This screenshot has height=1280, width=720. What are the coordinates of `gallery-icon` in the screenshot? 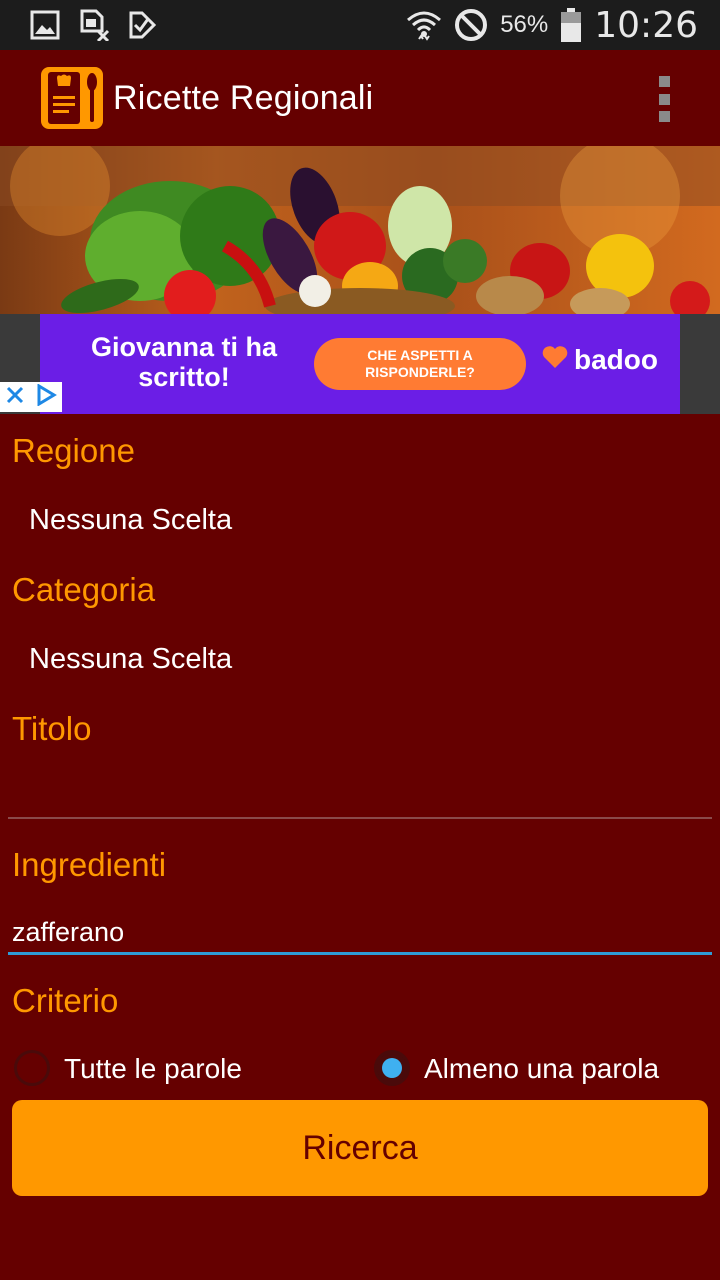 It's located at (45, 25).